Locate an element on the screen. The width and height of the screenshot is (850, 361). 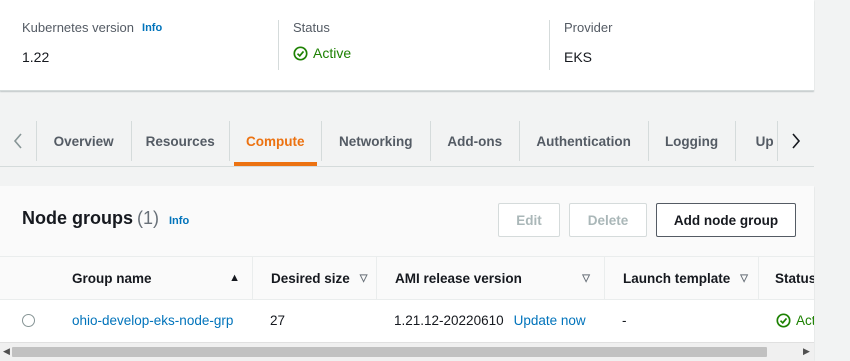
row-select-radio is located at coordinates (28, 320).